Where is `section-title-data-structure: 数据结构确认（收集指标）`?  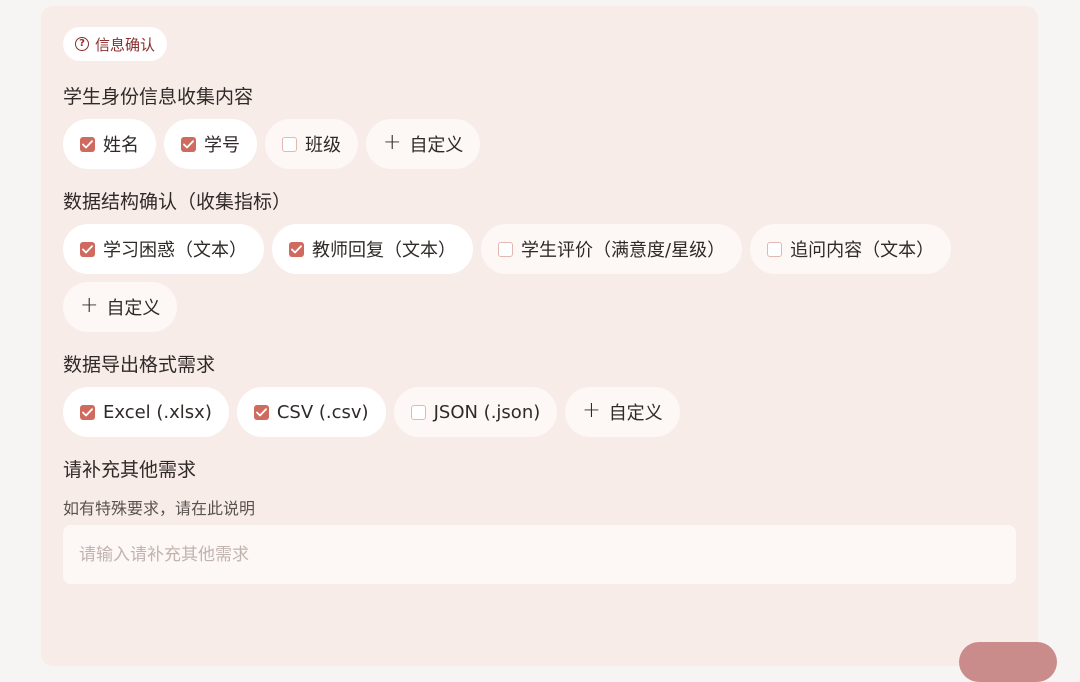 section-title-data-structure: 数据结构确认（收集指标） is located at coordinates (177, 202).